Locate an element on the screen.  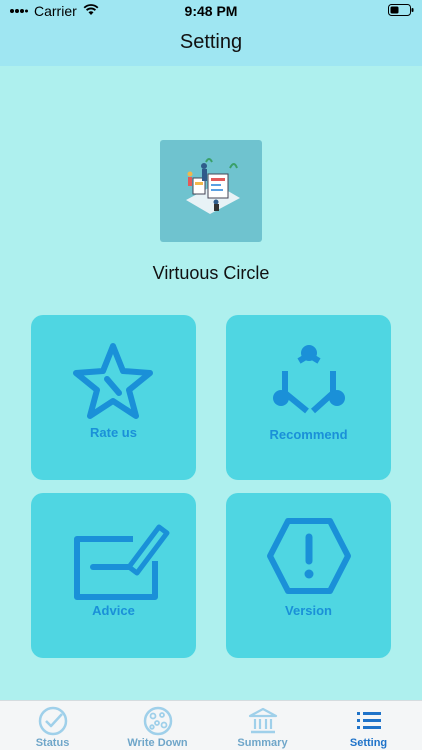
warning-icon is located at coordinates (309, 556).